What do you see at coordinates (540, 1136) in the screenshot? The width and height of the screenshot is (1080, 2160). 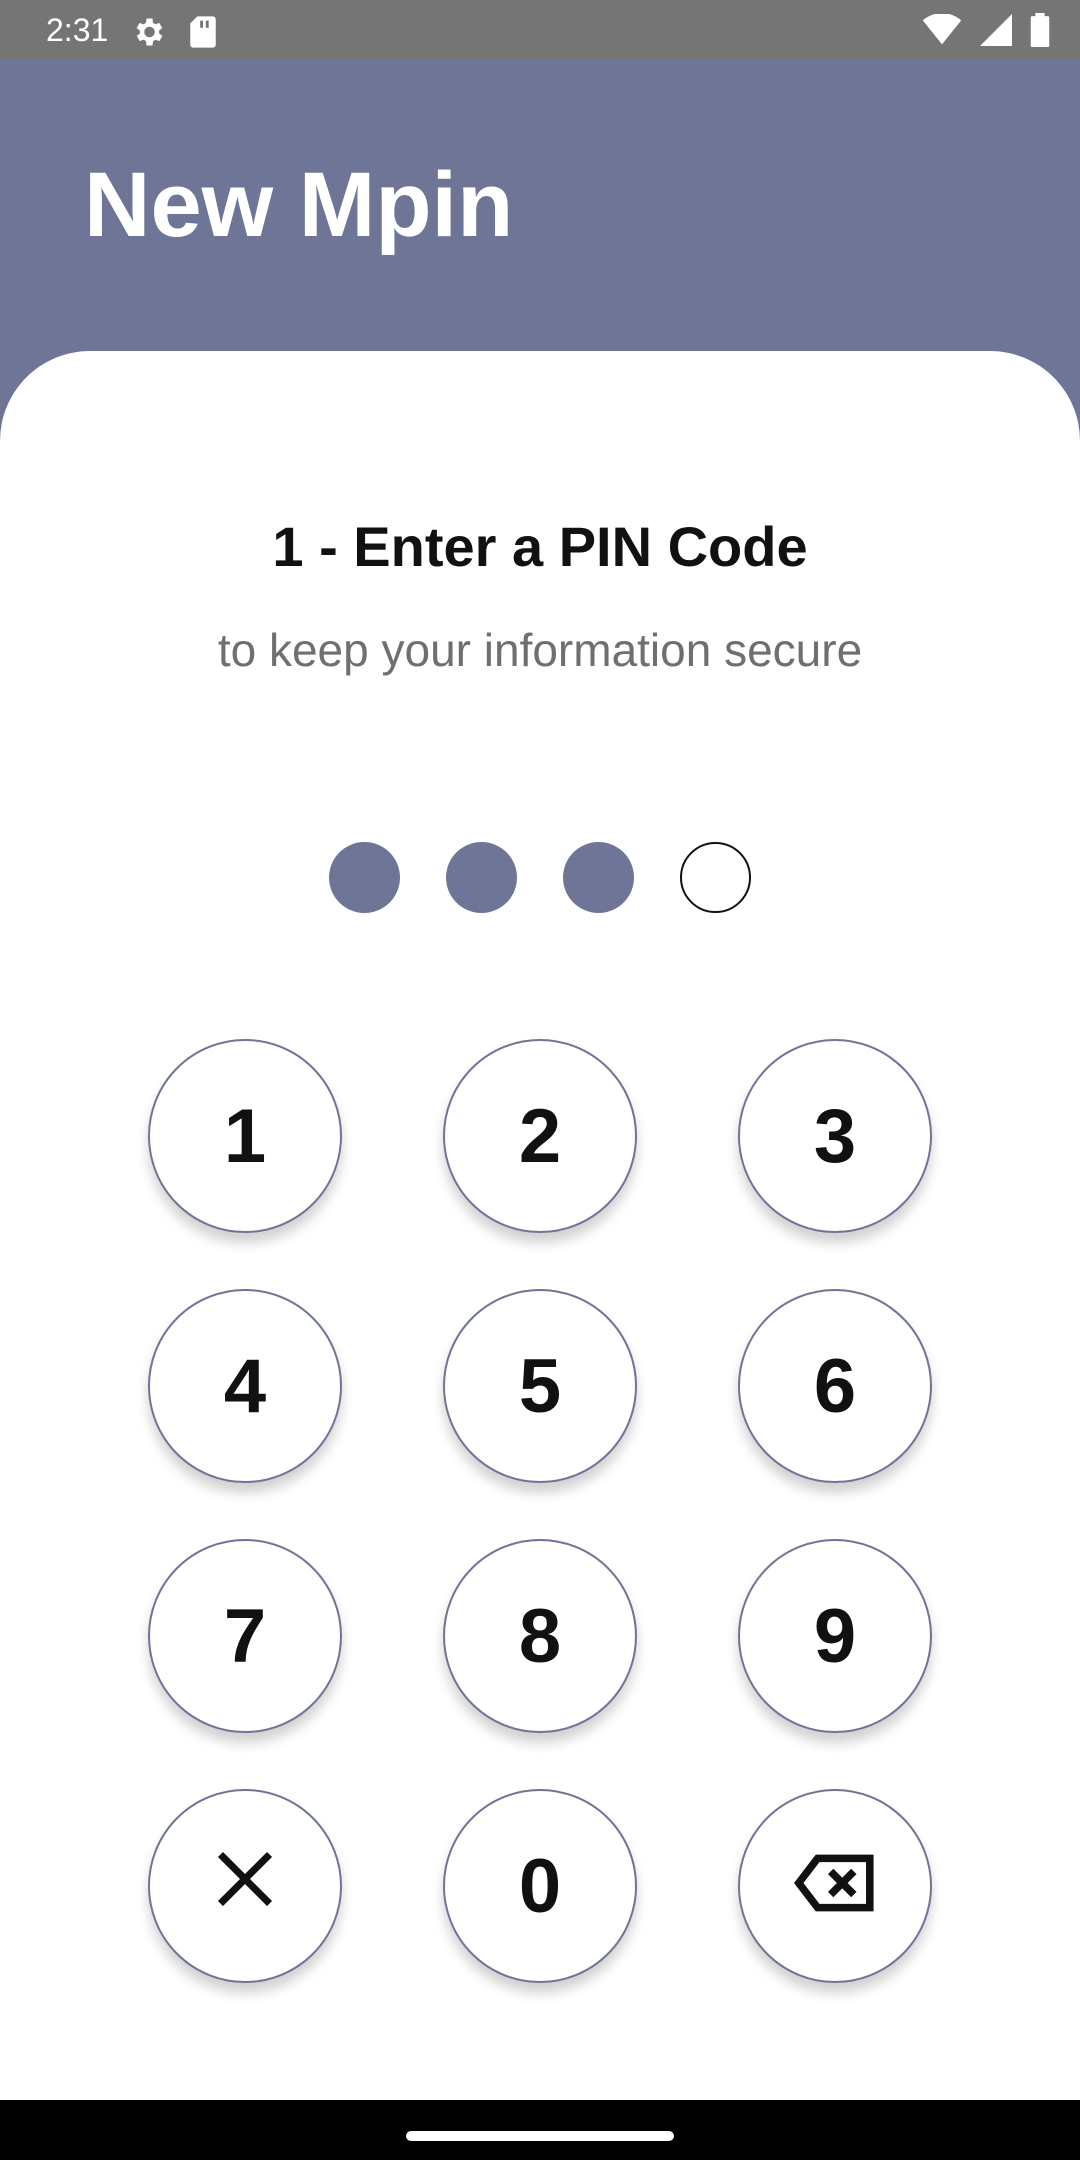 I see `key-2-button: 2` at bounding box center [540, 1136].